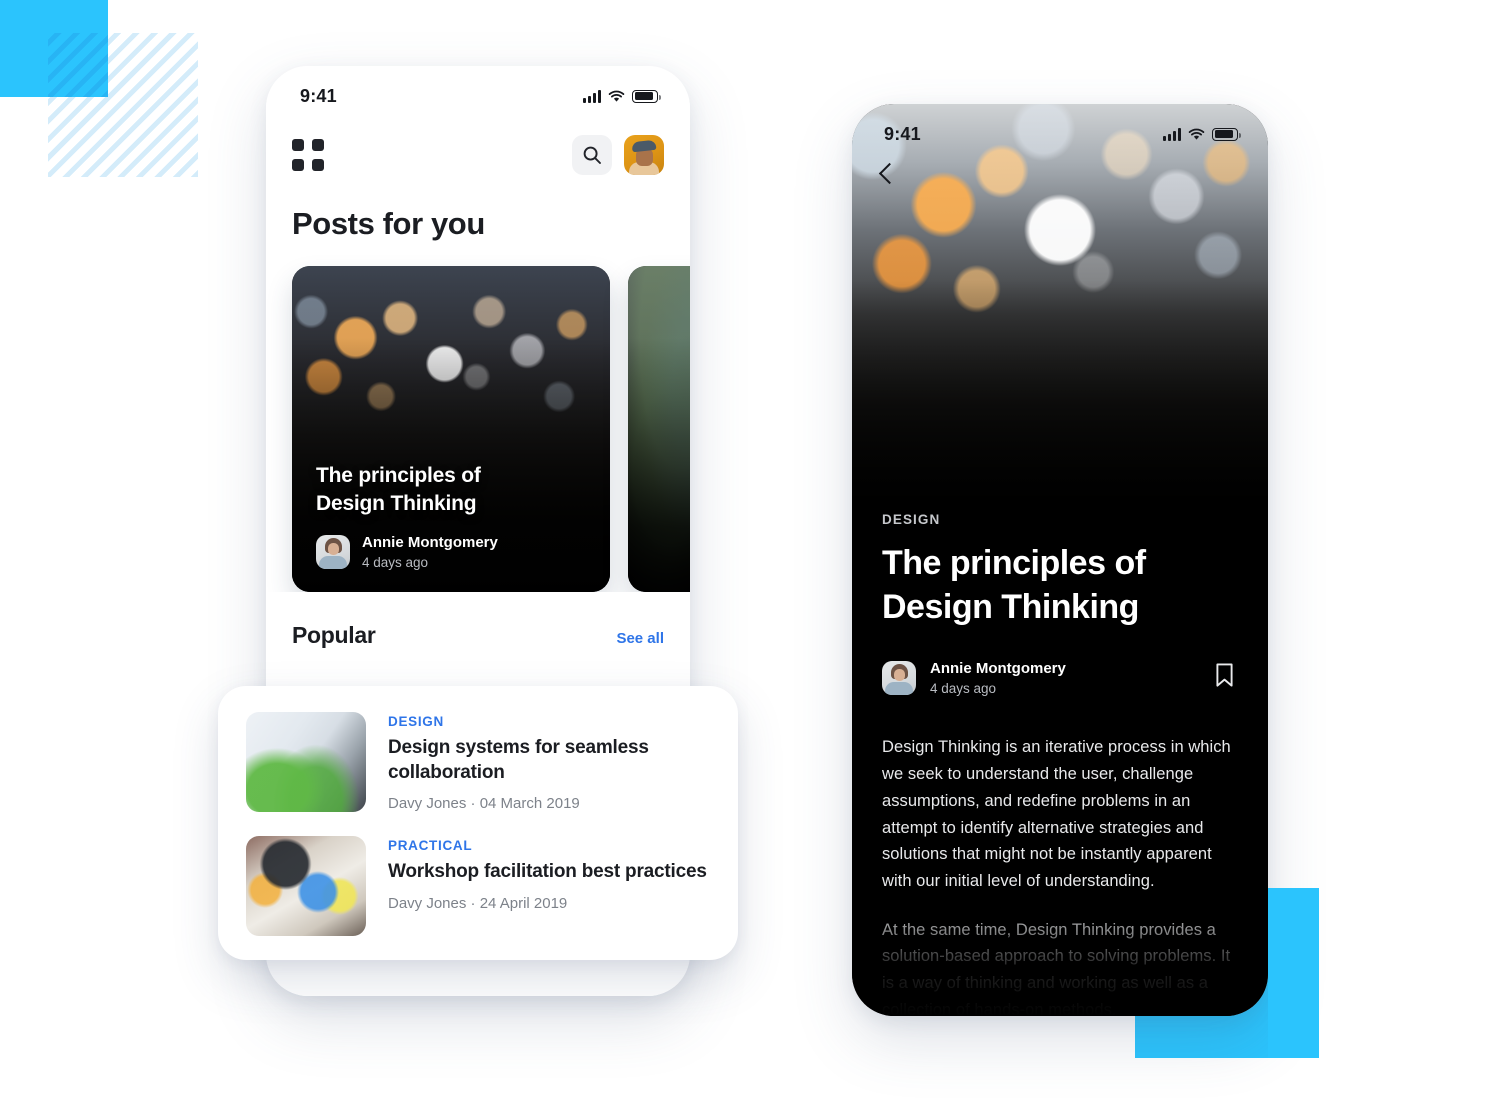 The image size is (1500, 1100). I want to click on list-item-title: Workshop facilitation best practices, so click(547, 872).